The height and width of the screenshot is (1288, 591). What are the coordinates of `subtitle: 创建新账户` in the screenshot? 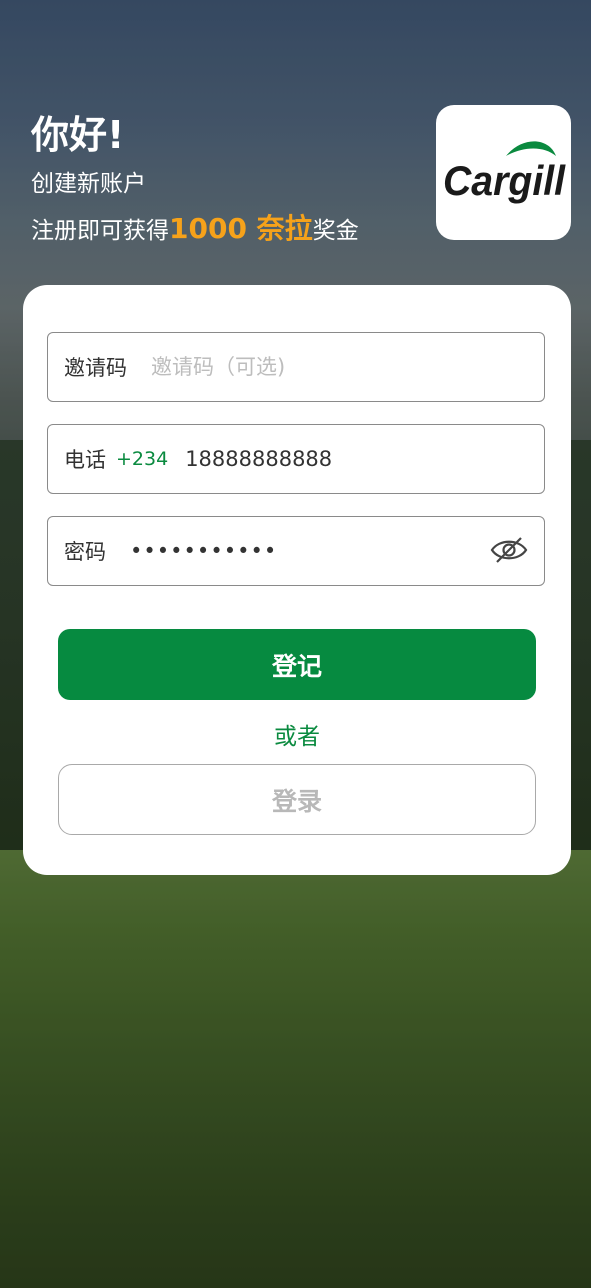 It's located at (88, 184).